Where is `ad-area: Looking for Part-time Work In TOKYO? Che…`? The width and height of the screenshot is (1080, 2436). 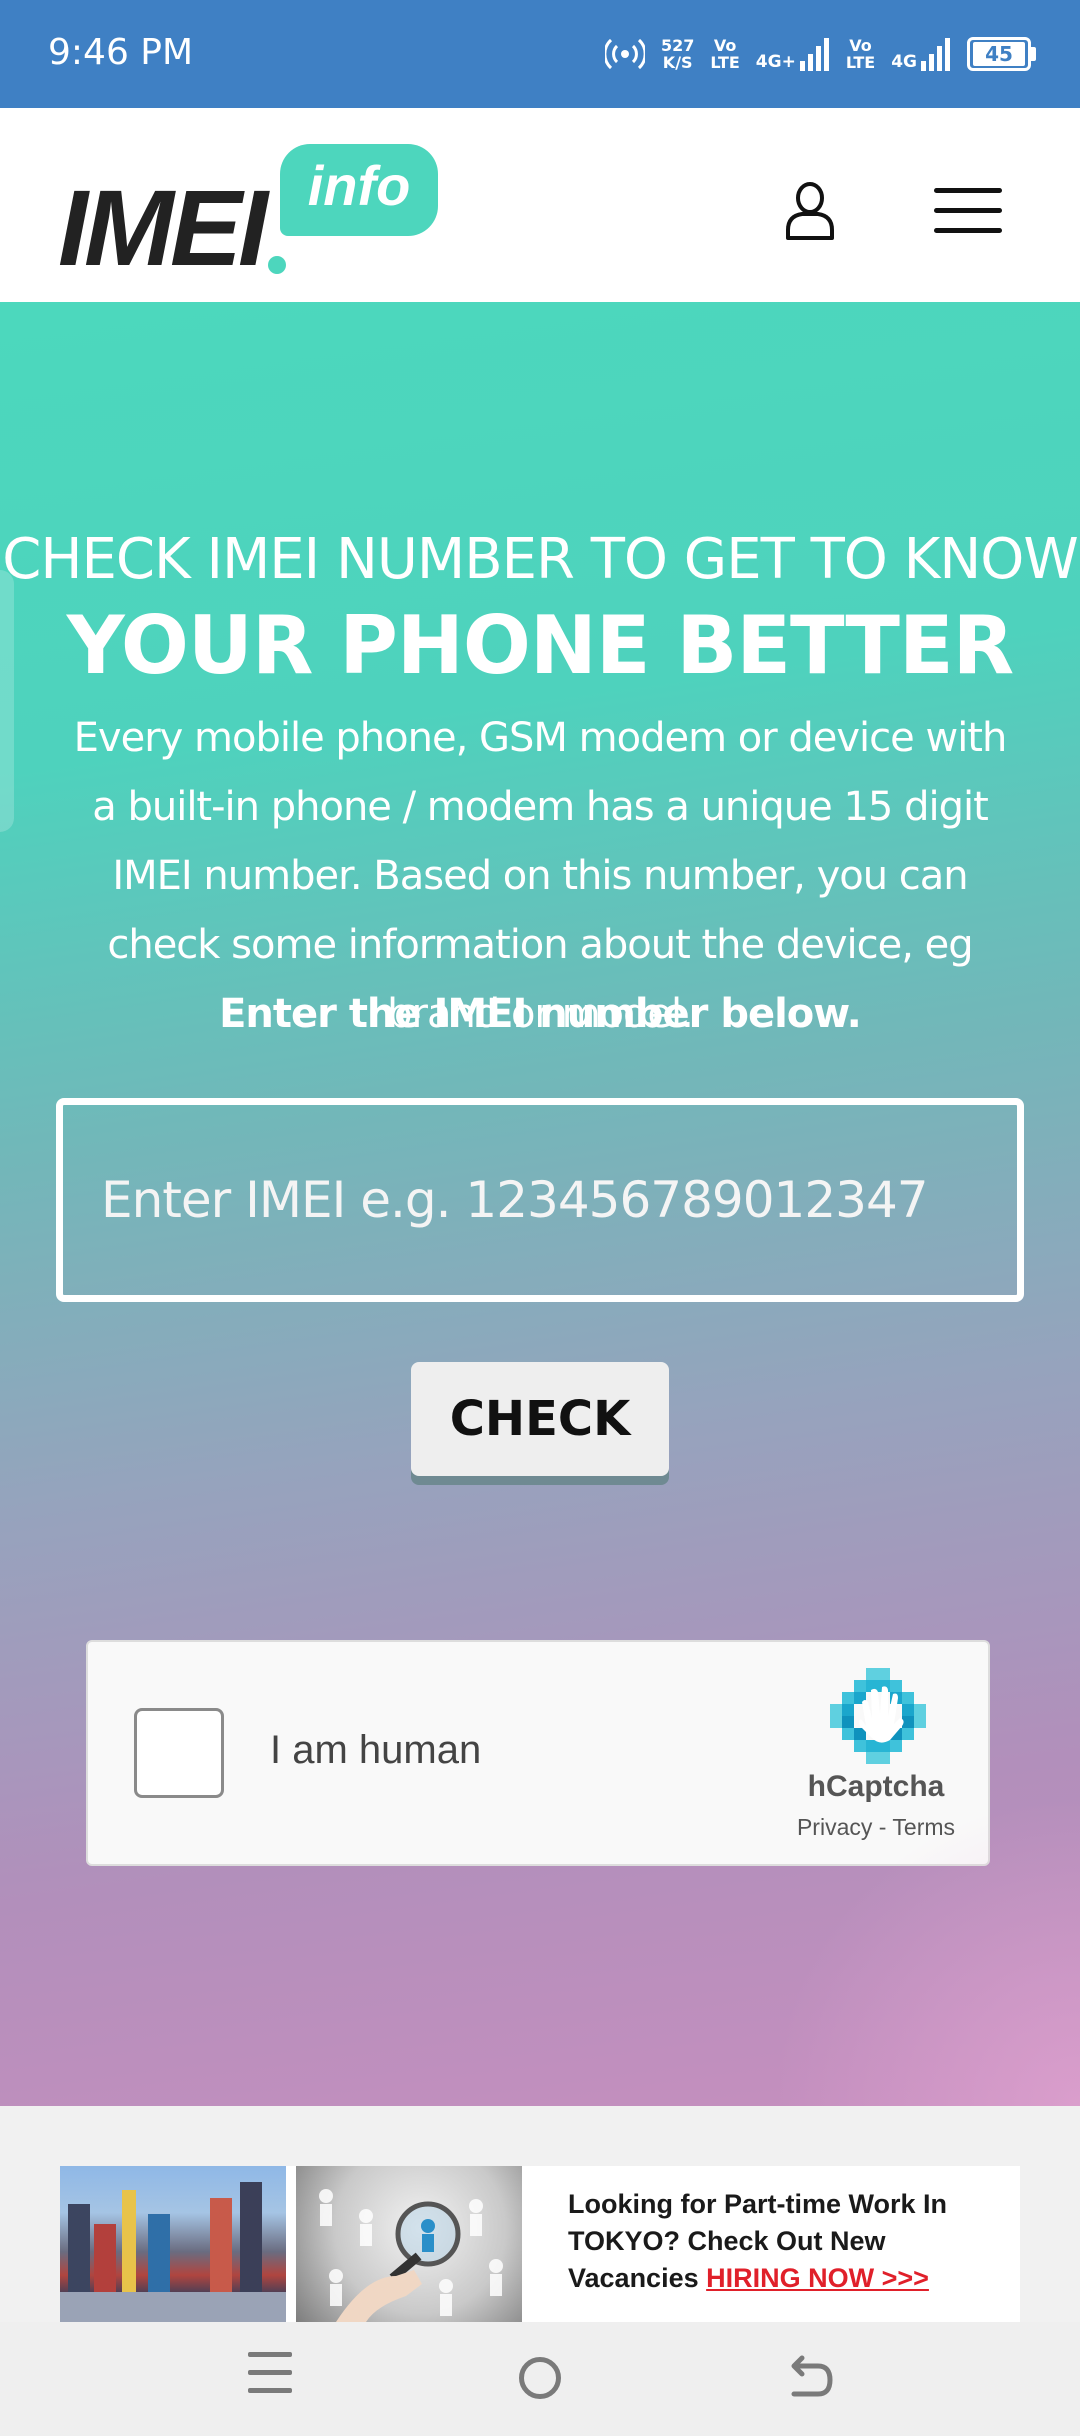 ad-area: Looking for Part-time Work In TOKYO? Che… is located at coordinates (540, 2214).